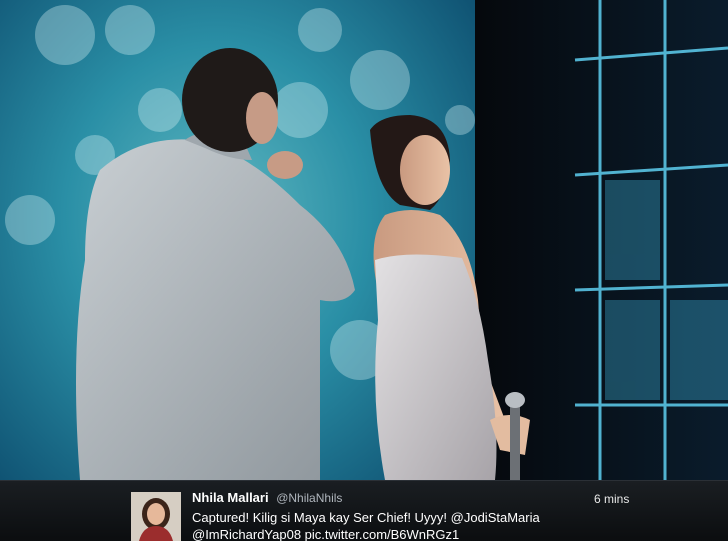  Describe the element at coordinates (611, 499) in the screenshot. I see `tweet-timestamp: 6 mins` at that location.